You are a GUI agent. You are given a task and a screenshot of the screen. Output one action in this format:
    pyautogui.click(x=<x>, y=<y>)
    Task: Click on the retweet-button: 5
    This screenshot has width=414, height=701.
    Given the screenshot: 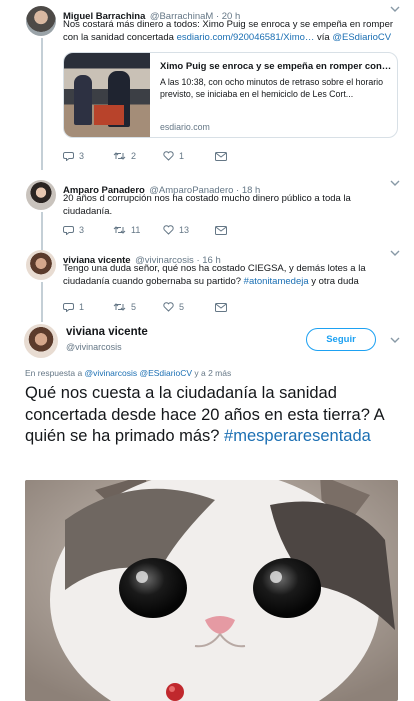 What is the action you would take?
    pyautogui.click(x=138, y=307)
    